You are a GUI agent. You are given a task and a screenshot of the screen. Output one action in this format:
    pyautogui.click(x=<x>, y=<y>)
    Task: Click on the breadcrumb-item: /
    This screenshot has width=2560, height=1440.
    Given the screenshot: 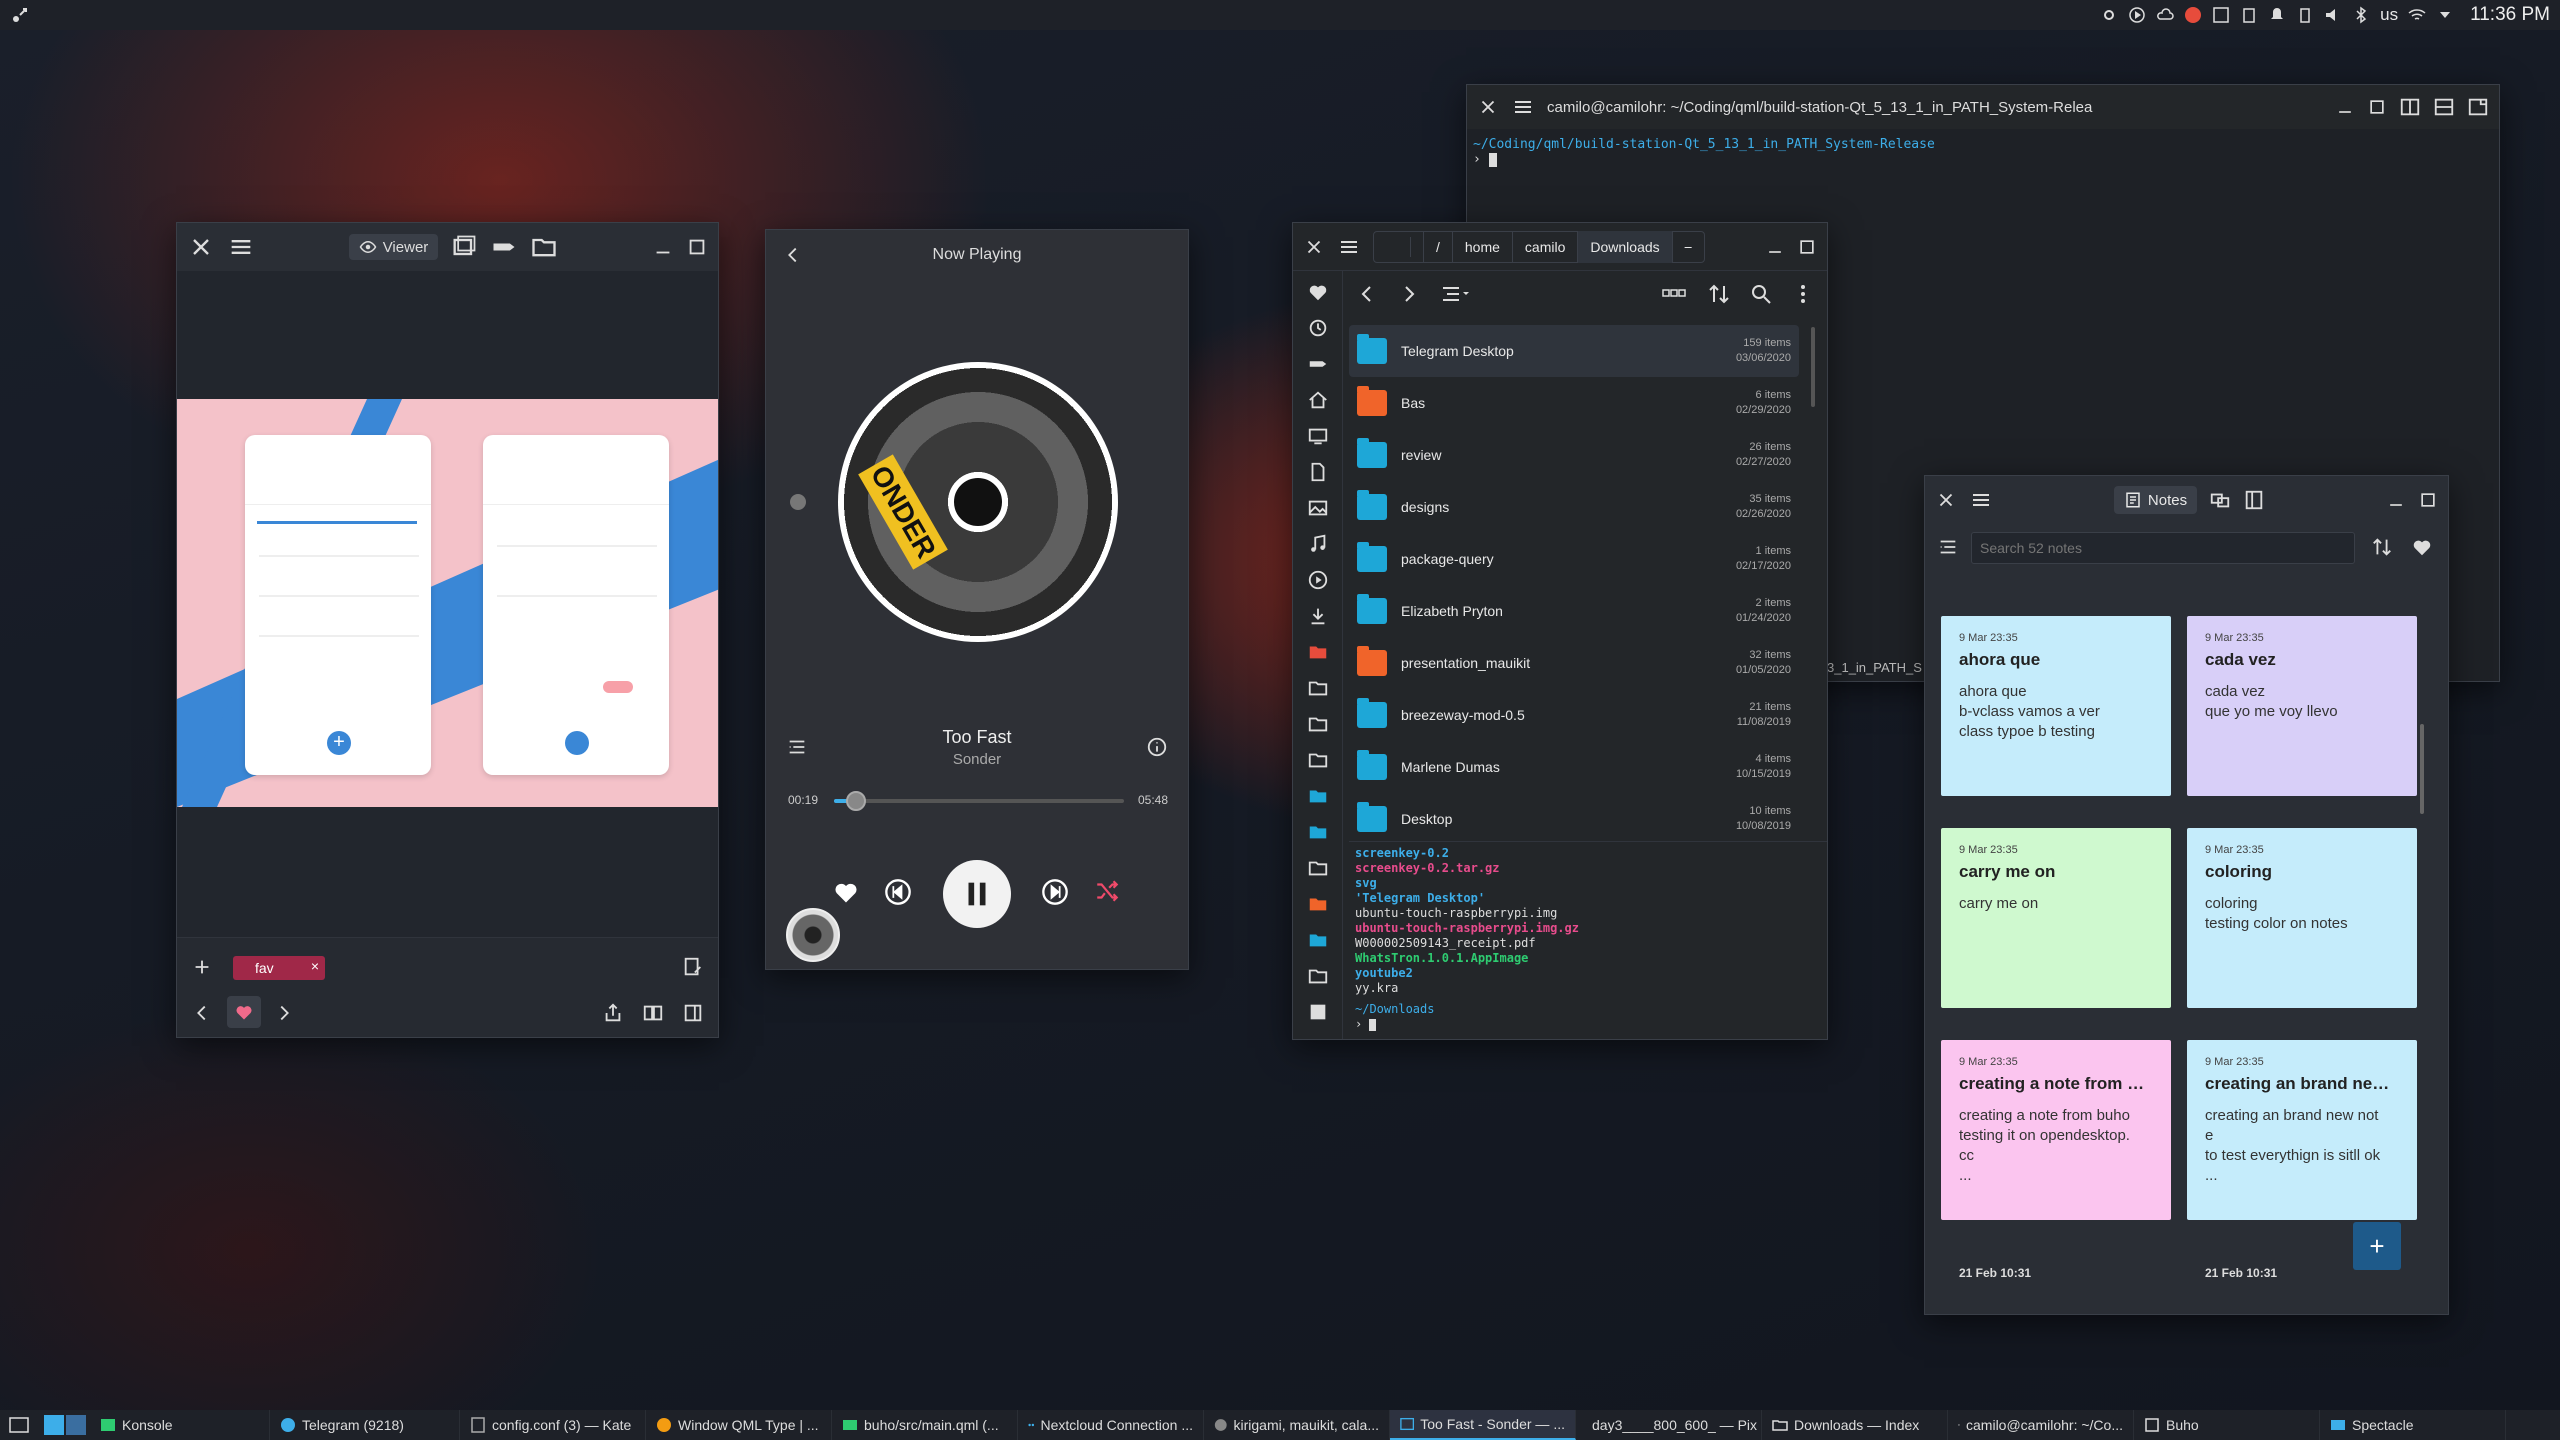 What is the action you would take?
    pyautogui.click(x=1438, y=246)
    